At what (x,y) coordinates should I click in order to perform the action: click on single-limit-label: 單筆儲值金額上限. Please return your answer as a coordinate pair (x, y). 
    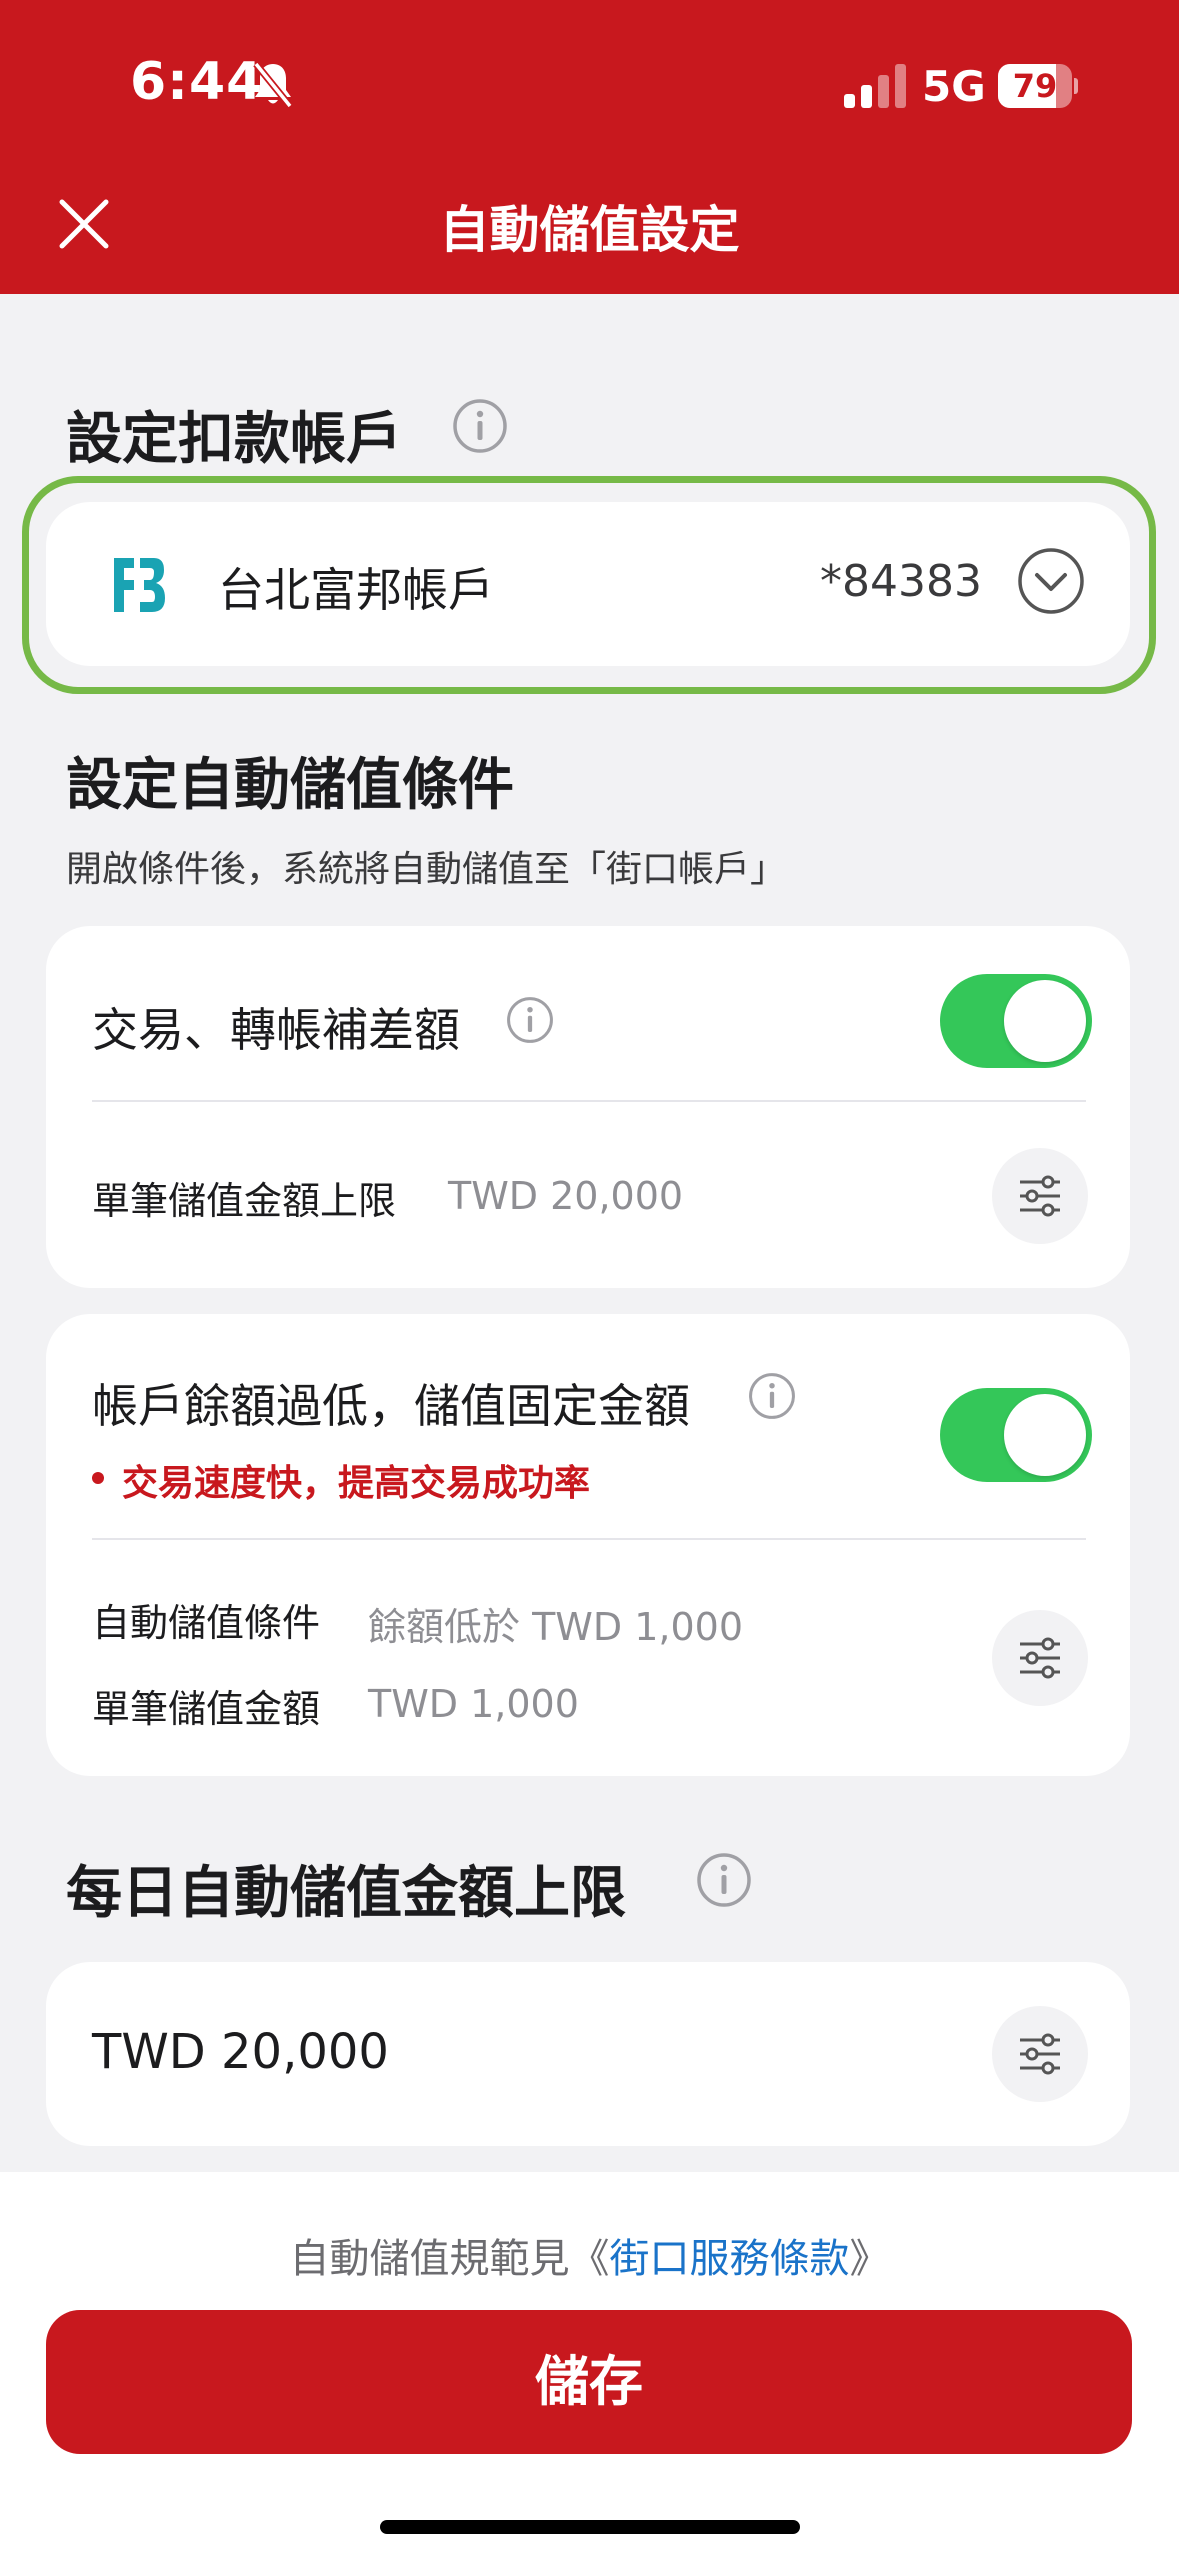
    Looking at the image, I should click on (244, 1201).